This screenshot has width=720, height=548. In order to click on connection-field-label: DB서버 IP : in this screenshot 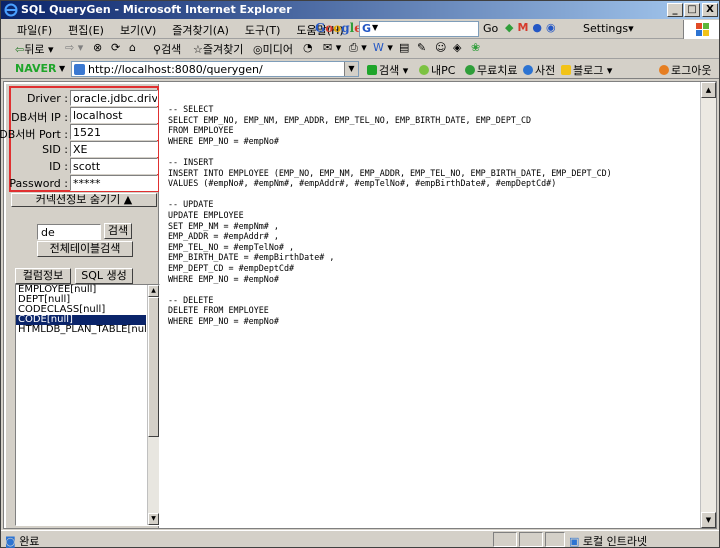, I will do `click(39, 117)`.